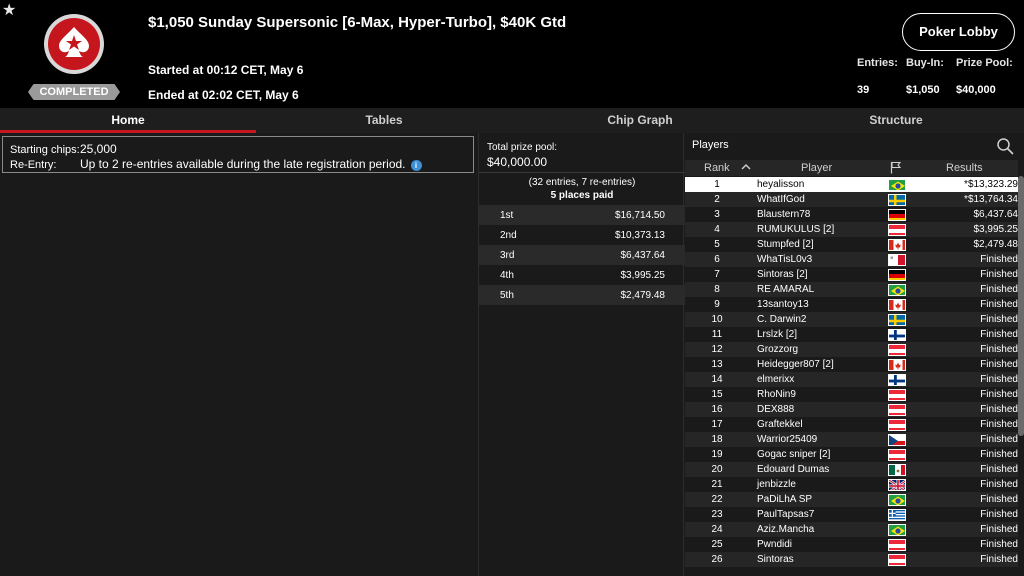  What do you see at coordinates (851, 364) in the screenshot?
I see `player-row: 13 Heidegger807 [2] Finished` at bounding box center [851, 364].